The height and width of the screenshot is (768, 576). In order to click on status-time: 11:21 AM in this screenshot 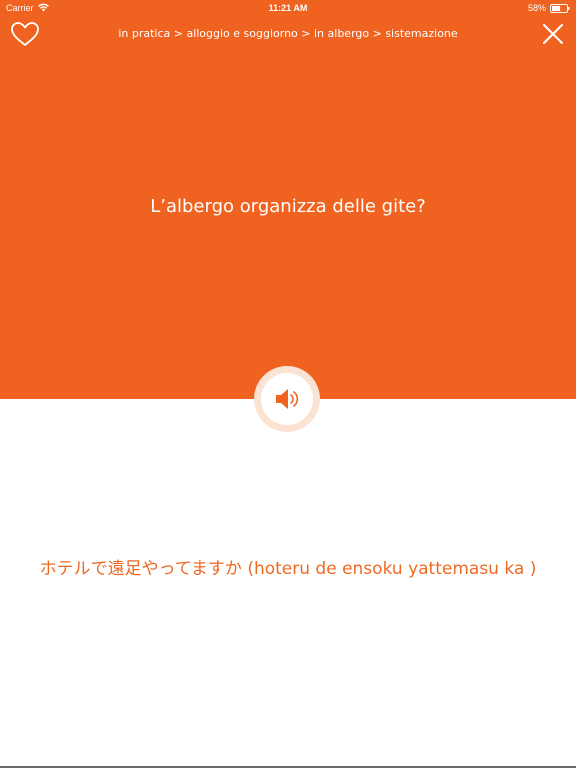, I will do `click(288, 8)`.